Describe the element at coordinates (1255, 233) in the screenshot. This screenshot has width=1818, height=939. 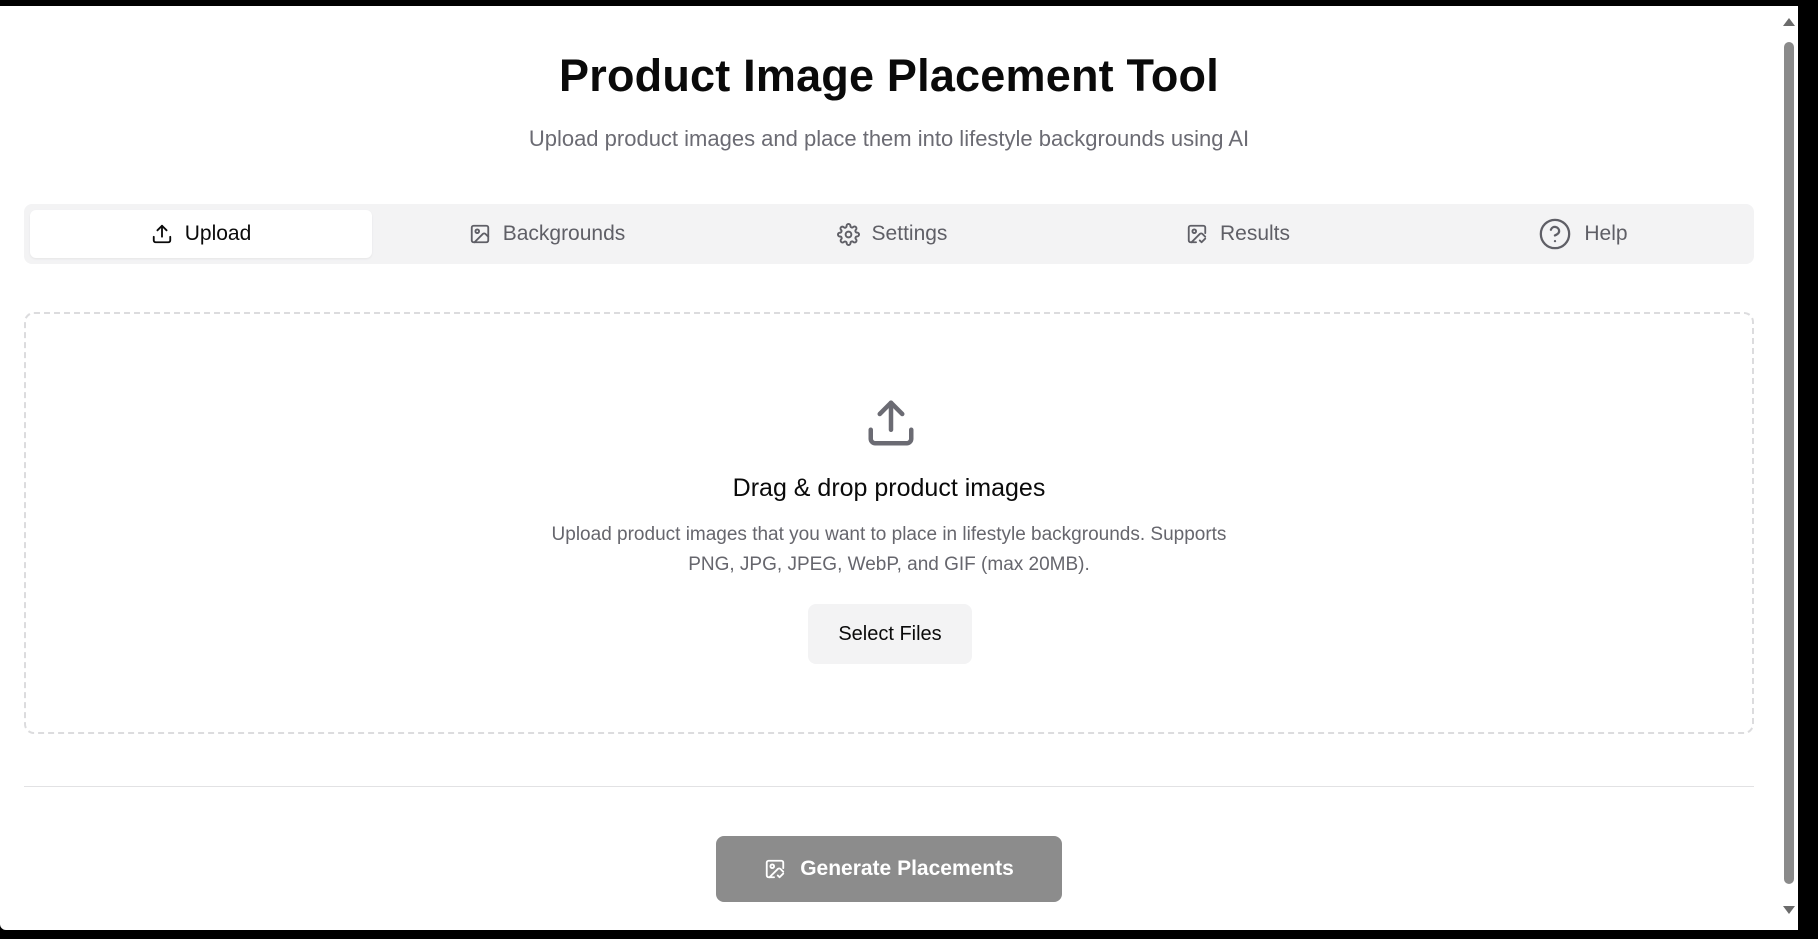
I see `tab-results-label: Results` at that location.